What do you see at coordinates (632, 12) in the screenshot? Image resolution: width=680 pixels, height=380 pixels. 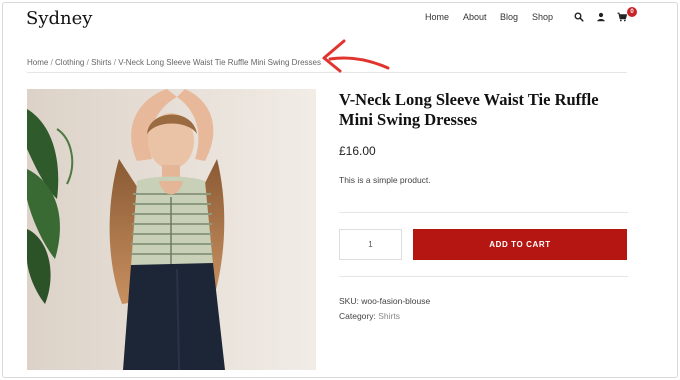 I see `cart-count-badge: 0` at bounding box center [632, 12].